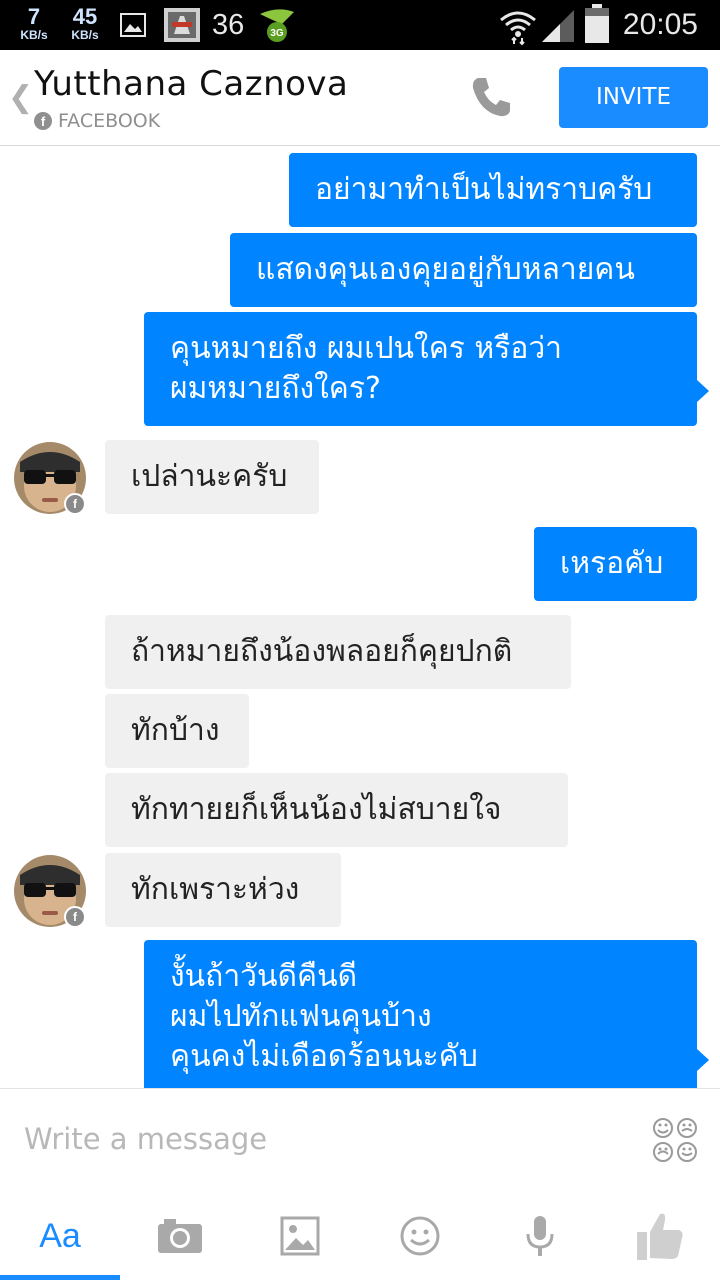 Image resolution: width=720 pixels, height=1280 pixels. Describe the element at coordinates (85, 16) in the screenshot. I see `upload-speed-value: 45` at that location.